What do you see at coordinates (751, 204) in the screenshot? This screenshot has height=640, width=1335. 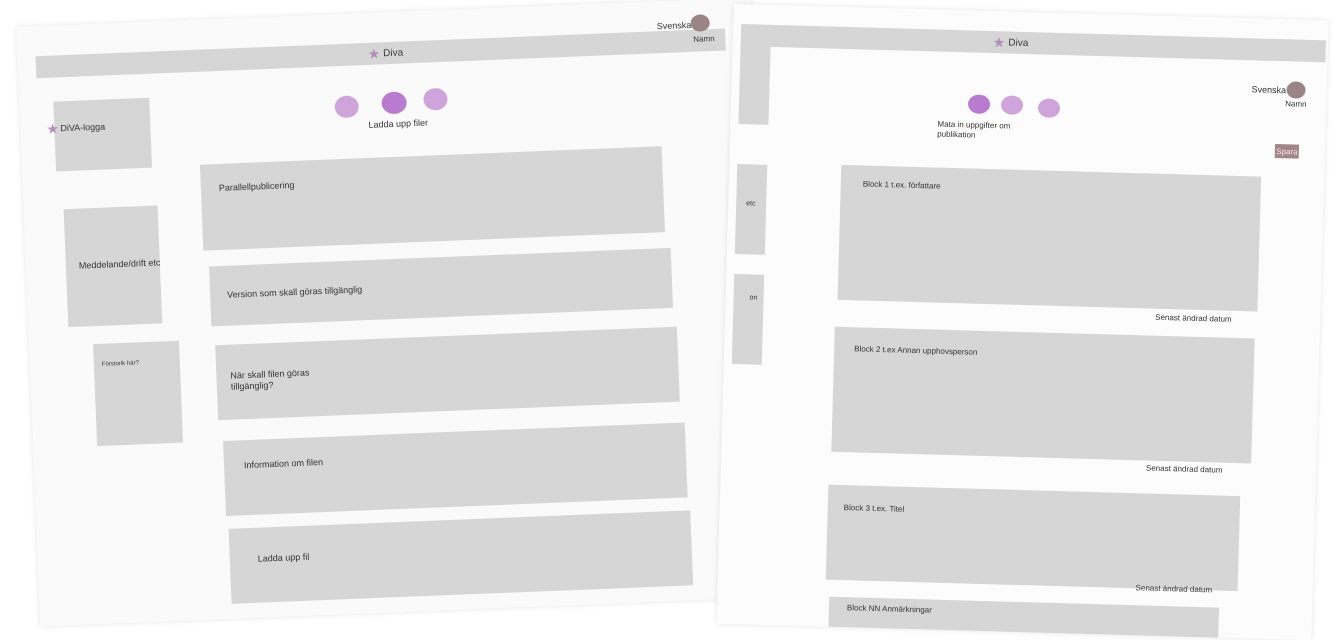 I see `peek-label: etc` at bounding box center [751, 204].